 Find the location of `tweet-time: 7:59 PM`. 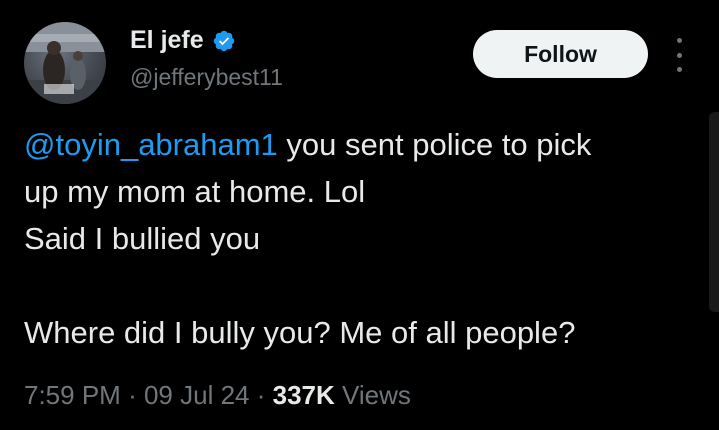

tweet-time: 7:59 PM is located at coordinates (72, 395).